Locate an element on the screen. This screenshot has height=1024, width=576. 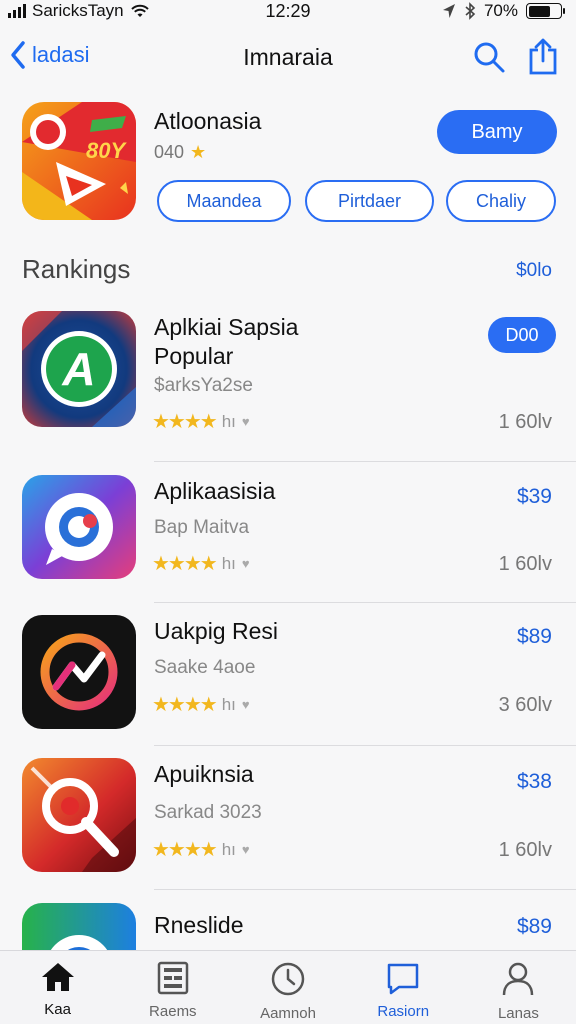
tab-home: Kaa is located at coordinates (57, 987).